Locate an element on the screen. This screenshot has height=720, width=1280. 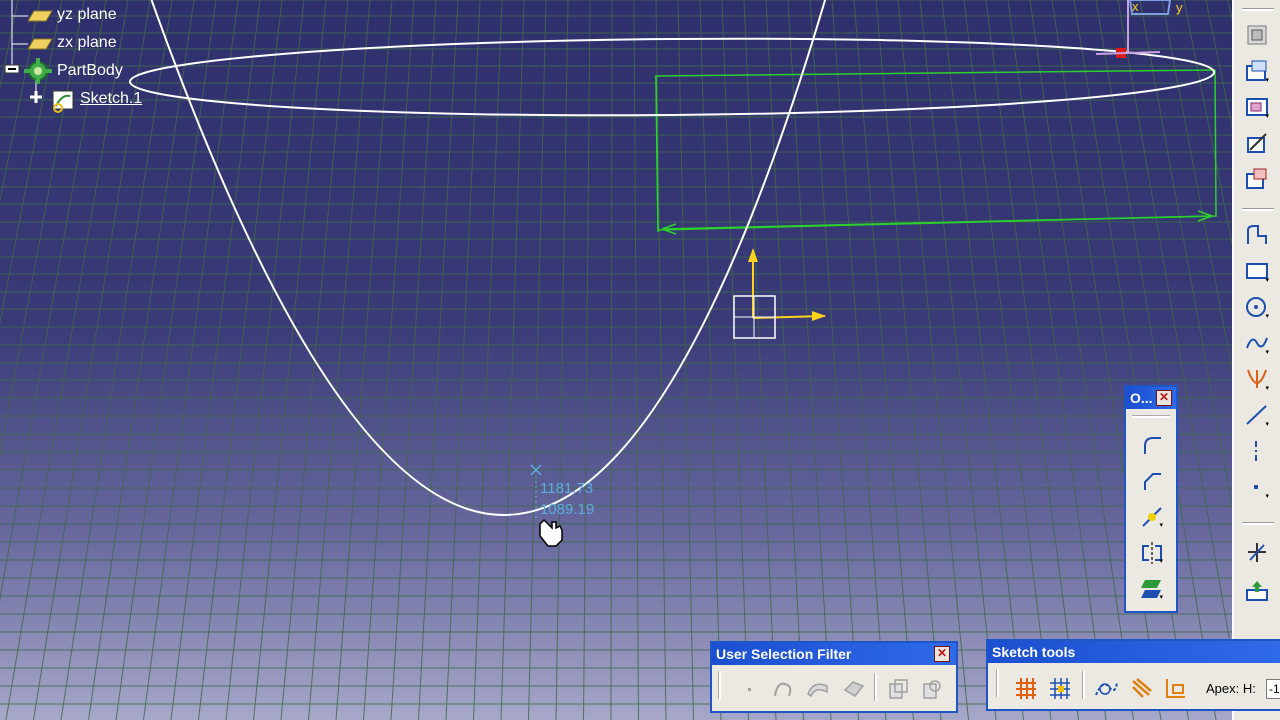
feature-element-filter-icon is located at coordinates (898, 689).